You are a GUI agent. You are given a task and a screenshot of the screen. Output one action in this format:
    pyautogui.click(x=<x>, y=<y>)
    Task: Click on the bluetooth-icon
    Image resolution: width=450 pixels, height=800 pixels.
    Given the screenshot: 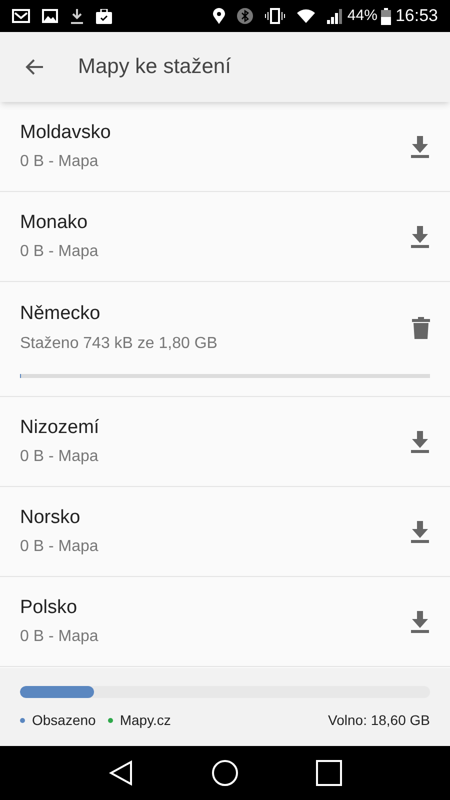 What is the action you would take?
    pyautogui.click(x=245, y=16)
    